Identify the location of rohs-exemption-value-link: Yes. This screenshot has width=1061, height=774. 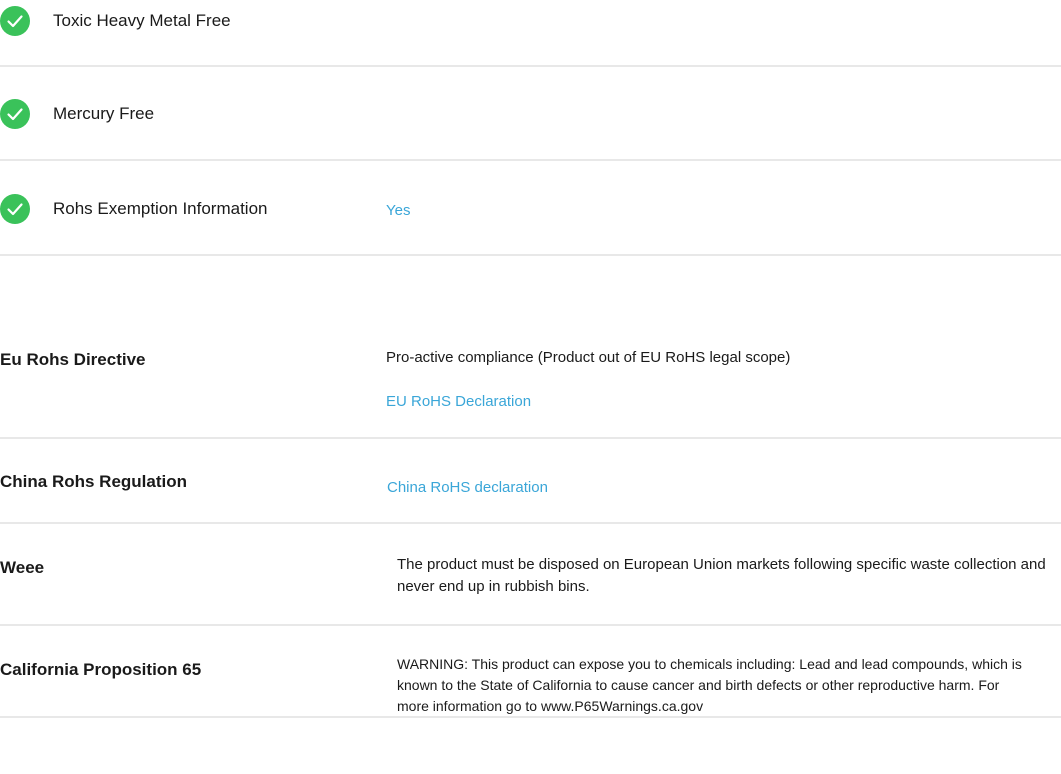
(398, 210).